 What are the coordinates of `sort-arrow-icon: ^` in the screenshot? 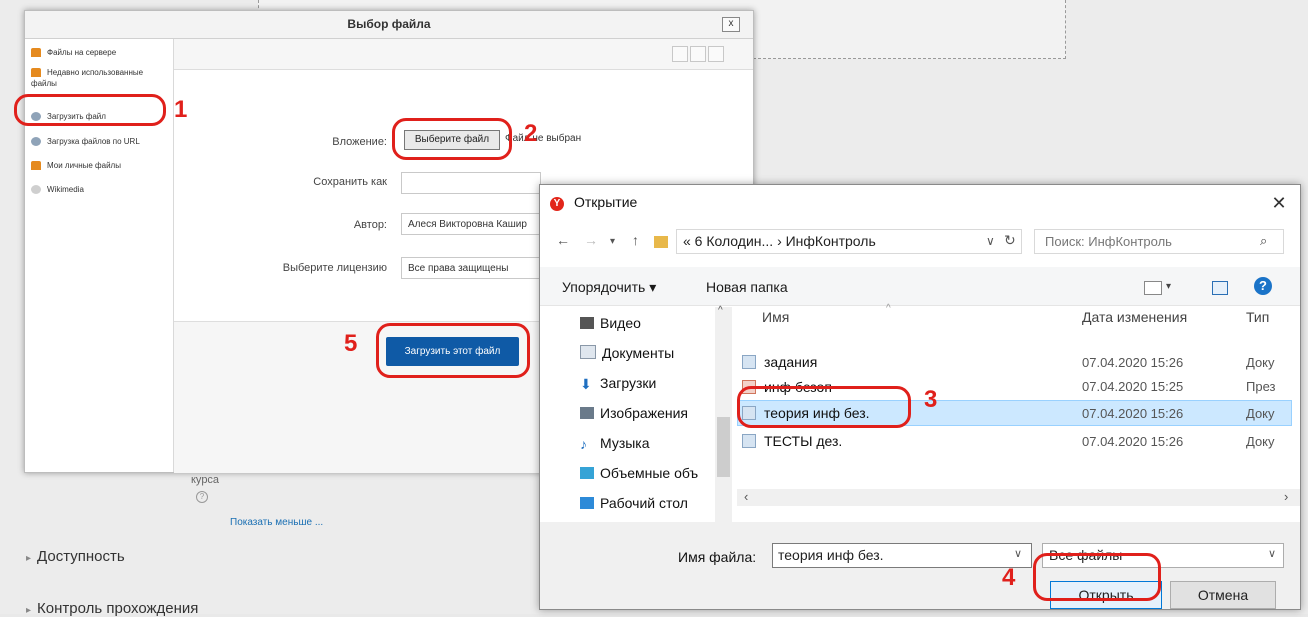 It's located at (888, 308).